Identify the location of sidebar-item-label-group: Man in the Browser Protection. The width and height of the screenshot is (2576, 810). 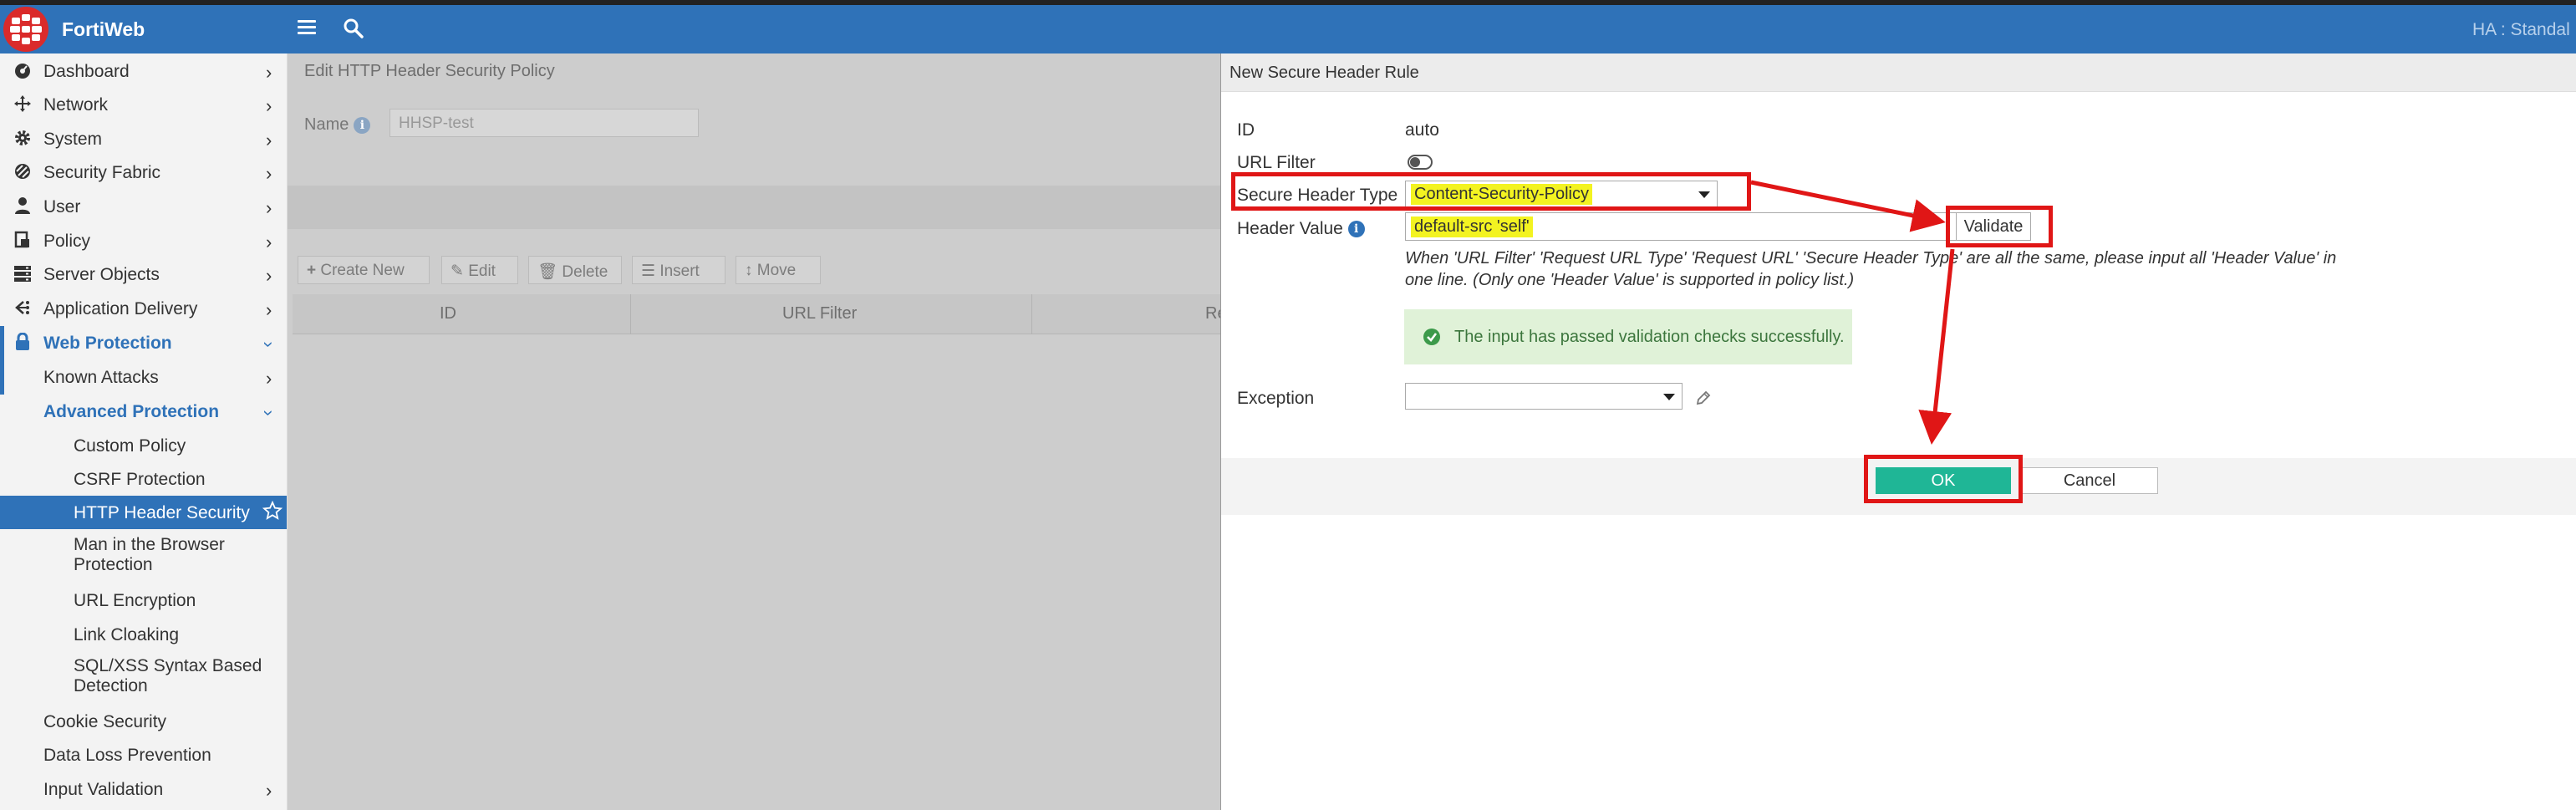
(149, 555).